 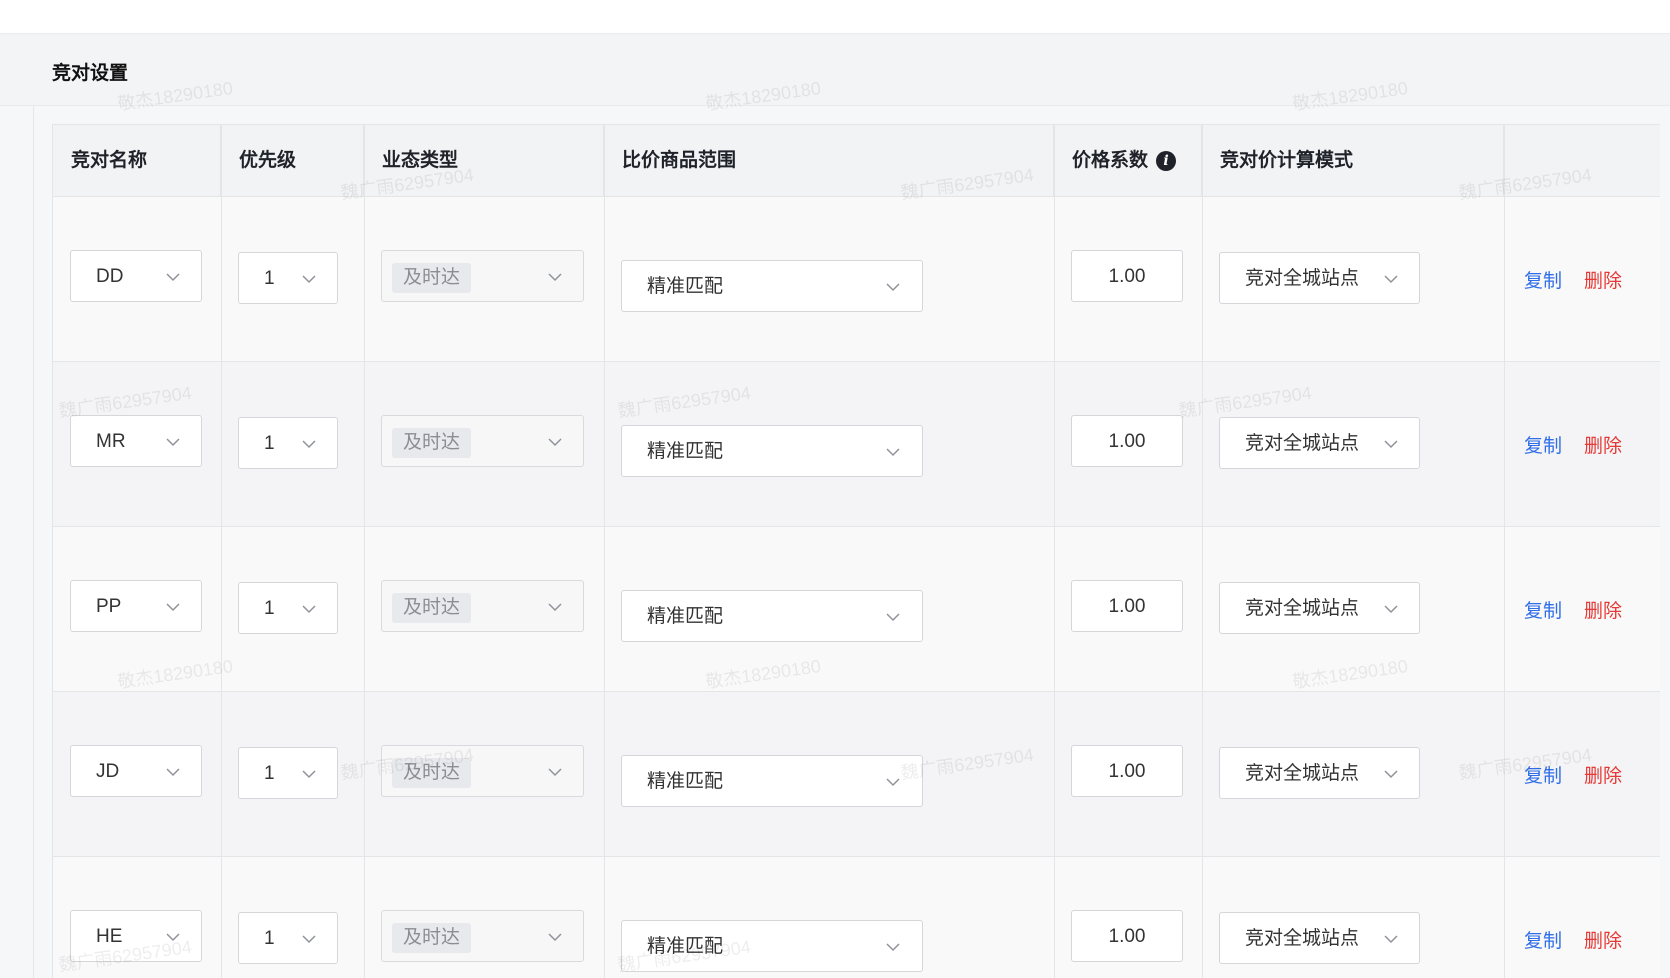 I want to click on competitor-name-value: HE, so click(x=109, y=936).